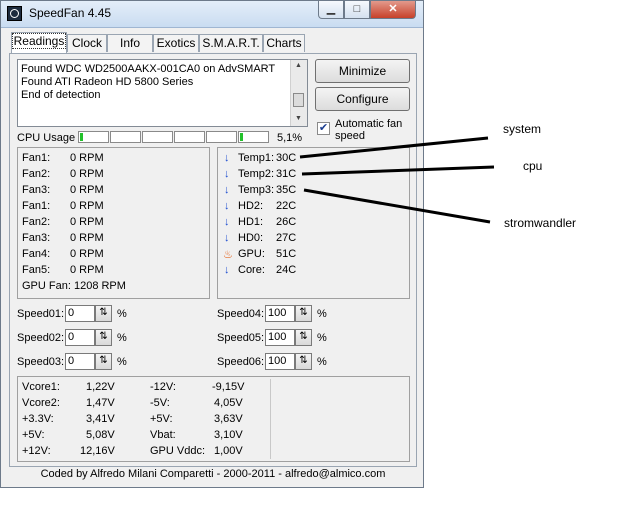 The width and height of the screenshot is (642, 516). I want to click on annotation-line-cpu, so click(398, 170).